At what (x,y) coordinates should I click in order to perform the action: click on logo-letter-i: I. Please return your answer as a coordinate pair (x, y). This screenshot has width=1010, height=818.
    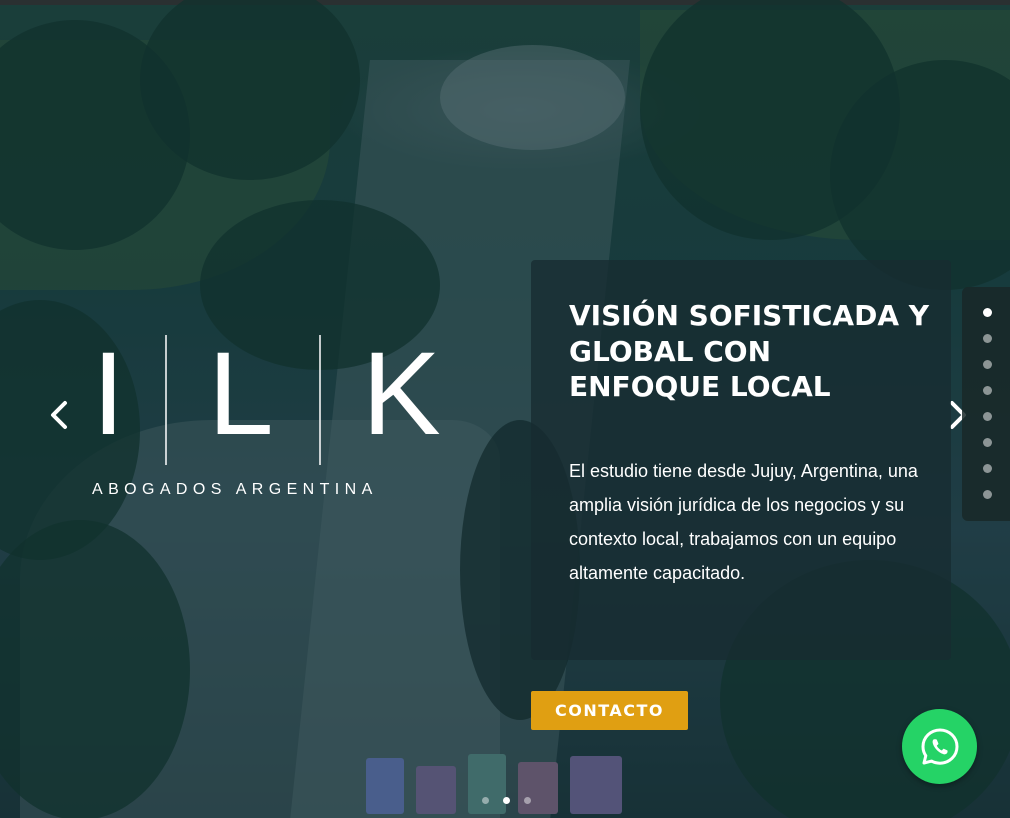
    Looking at the image, I should click on (108, 394).